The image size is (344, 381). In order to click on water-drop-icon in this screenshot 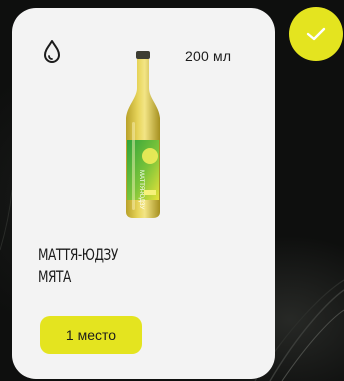, I will do `click(52, 51)`.